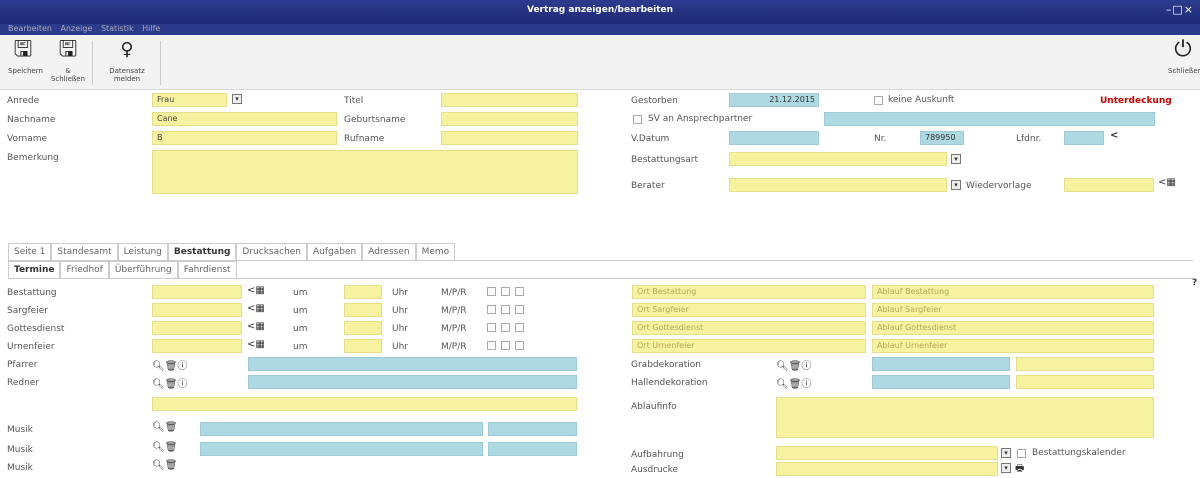 This screenshot has height=478, width=1200. I want to click on redner-info-input, so click(364, 404).